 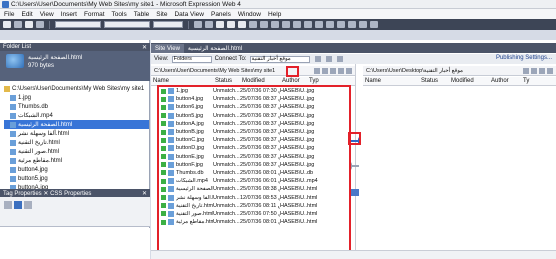 I want to click on tree-label: صور التقنية.html, so click(x=38, y=152).